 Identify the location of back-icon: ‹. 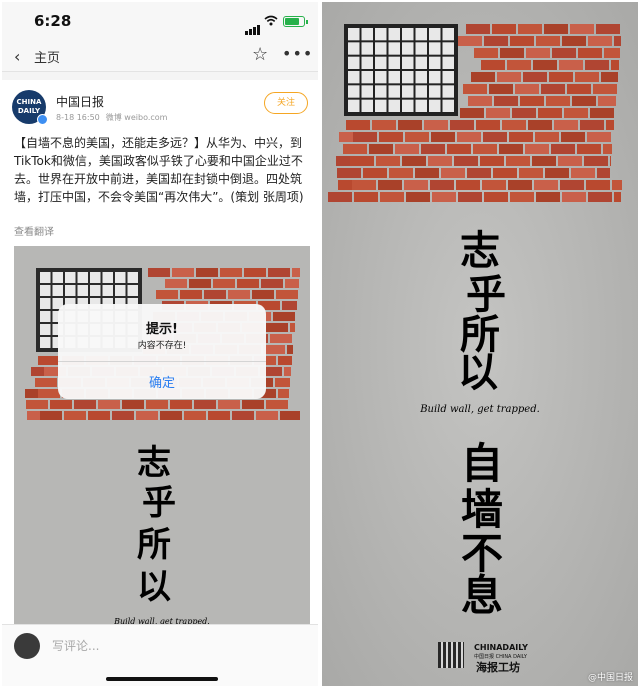
(17, 56).